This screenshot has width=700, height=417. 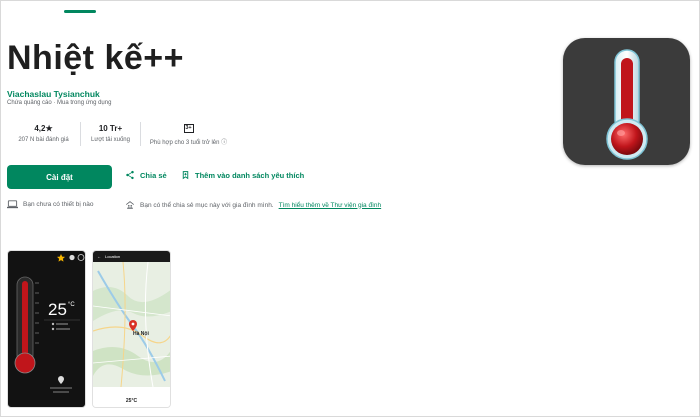 I want to click on screenshot-thermometer: 25°C, so click(x=46, y=329).